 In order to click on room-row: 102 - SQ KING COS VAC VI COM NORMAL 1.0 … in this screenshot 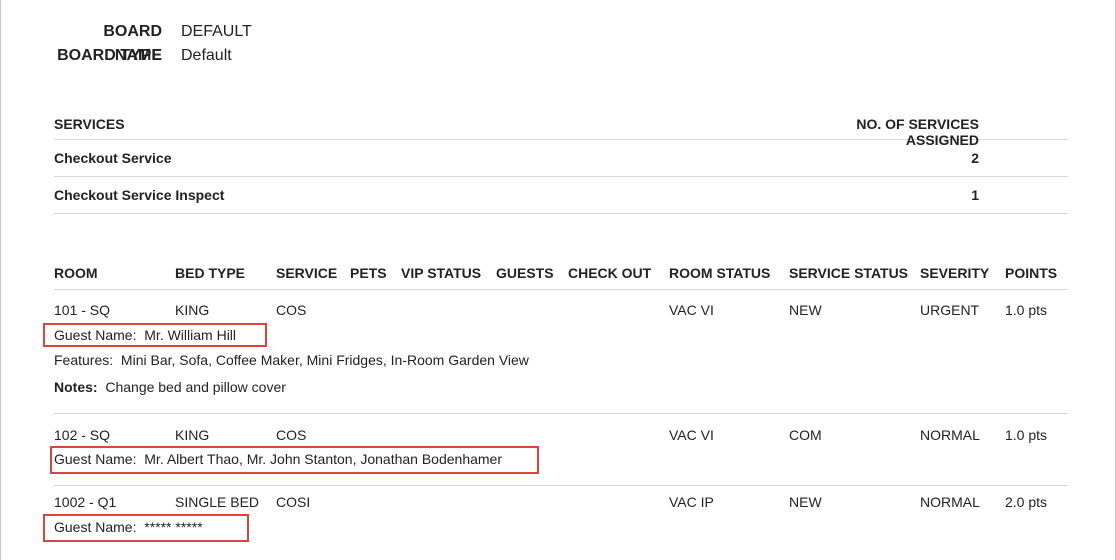, I will do `click(559, 450)`.